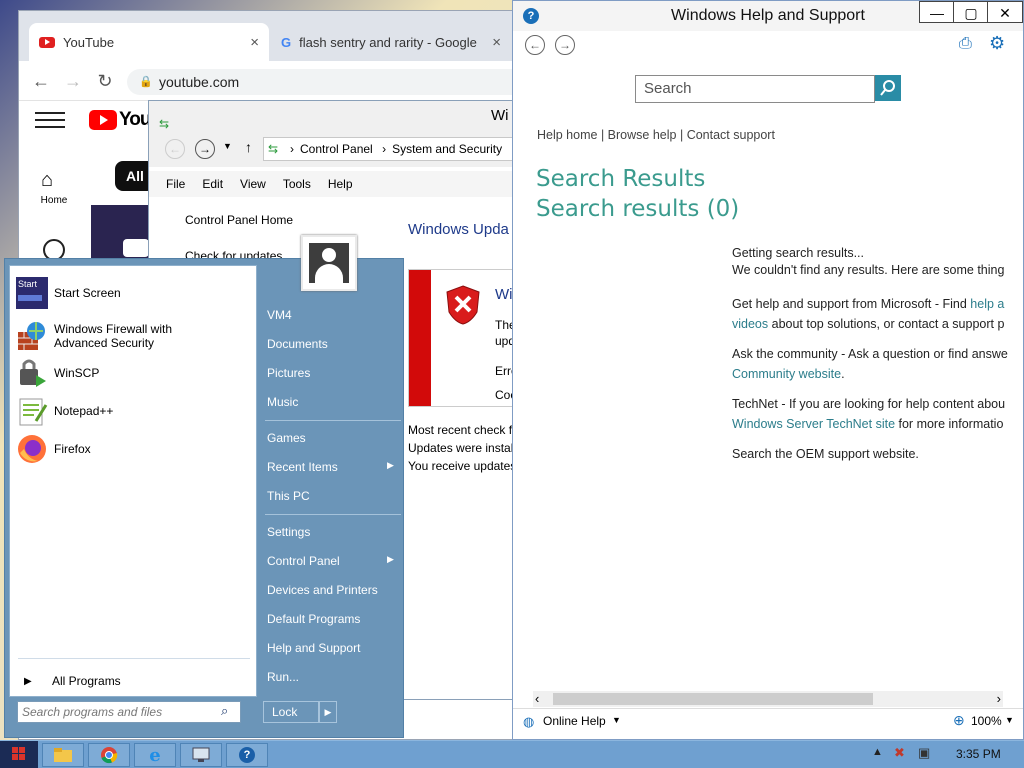  Describe the element at coordinates (146, 82) in the screenshot. I see `lock-icon: 🔒` at that location.